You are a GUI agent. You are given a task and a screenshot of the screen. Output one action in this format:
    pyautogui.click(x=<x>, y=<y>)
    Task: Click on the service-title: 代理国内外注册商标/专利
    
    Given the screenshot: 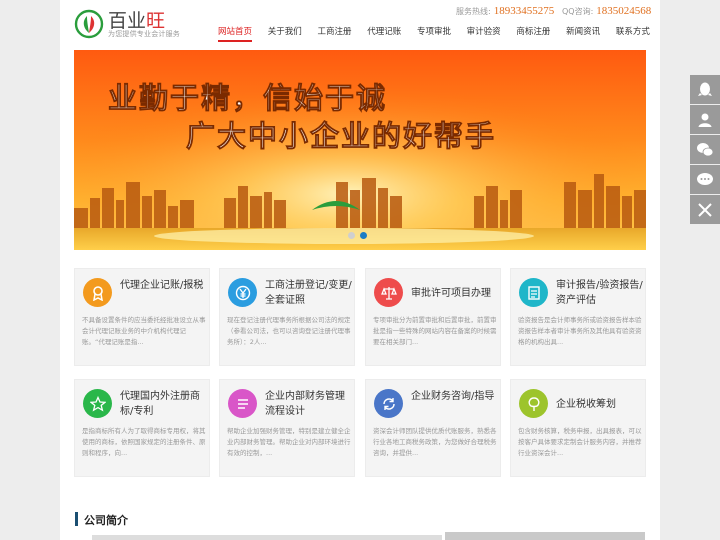 What is the action you would take?
    pyautogui.click(x=160, y=404)
    